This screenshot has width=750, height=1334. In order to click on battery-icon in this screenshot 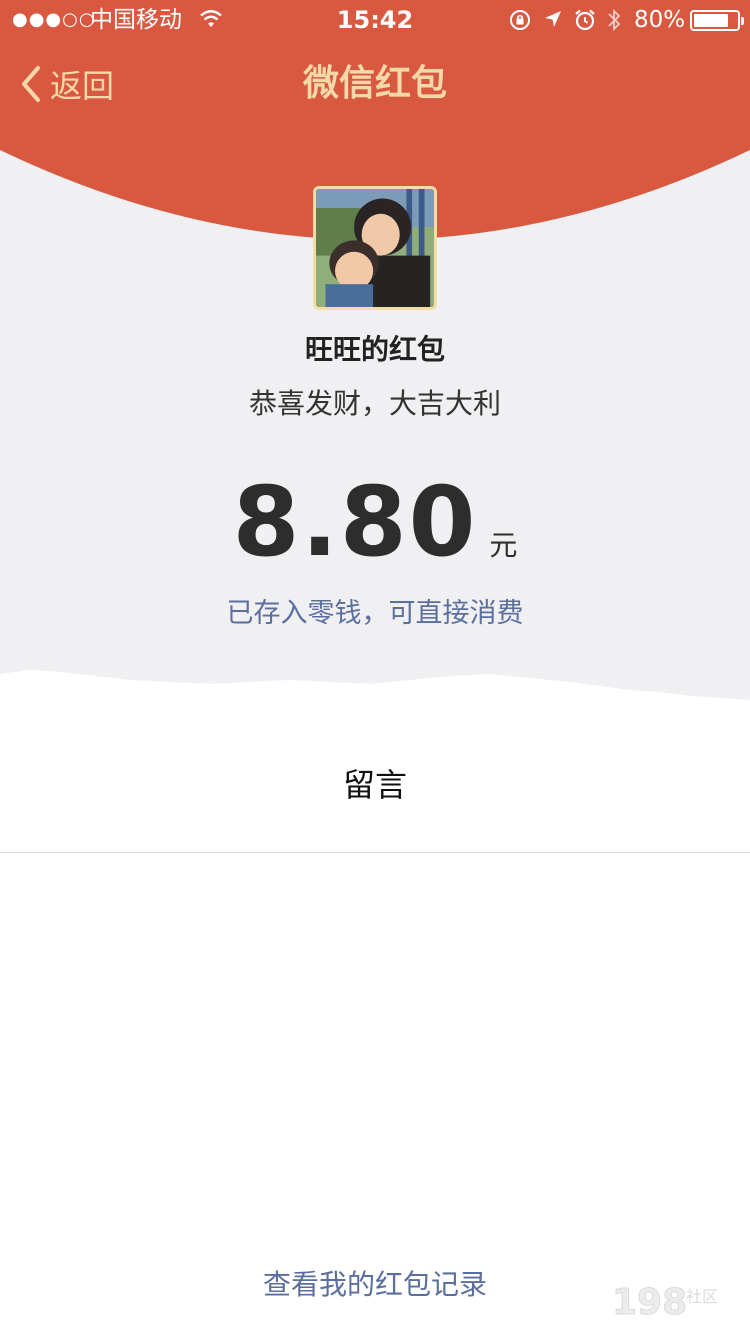, I will do `click(717, 20)`.